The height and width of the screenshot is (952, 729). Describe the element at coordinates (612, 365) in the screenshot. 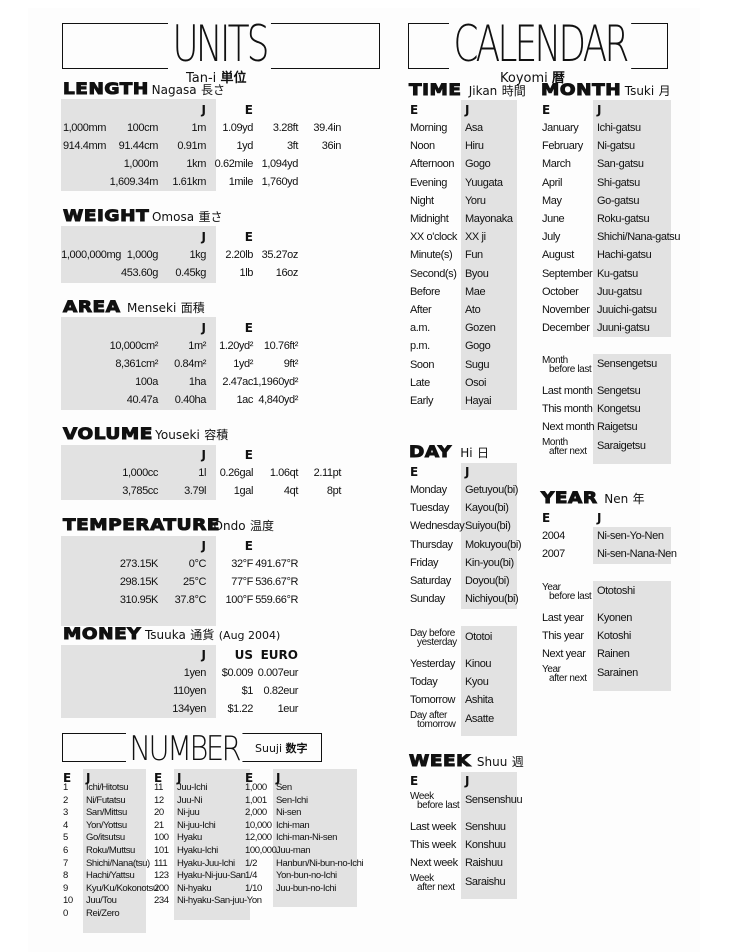

I see `month-relative-row: Month before last Sensengetsu` at that location.